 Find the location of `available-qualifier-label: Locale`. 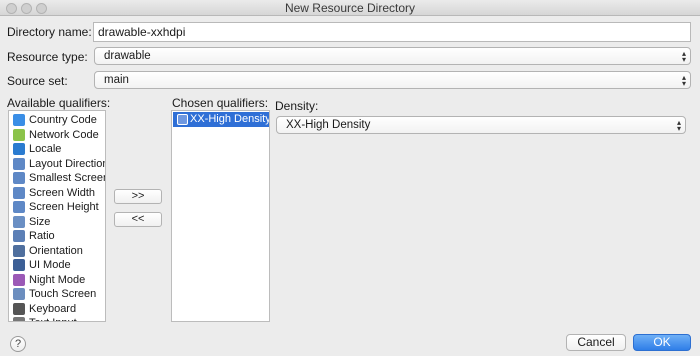

available-qualifier-label: Locale is located at coordinates (45, 149).